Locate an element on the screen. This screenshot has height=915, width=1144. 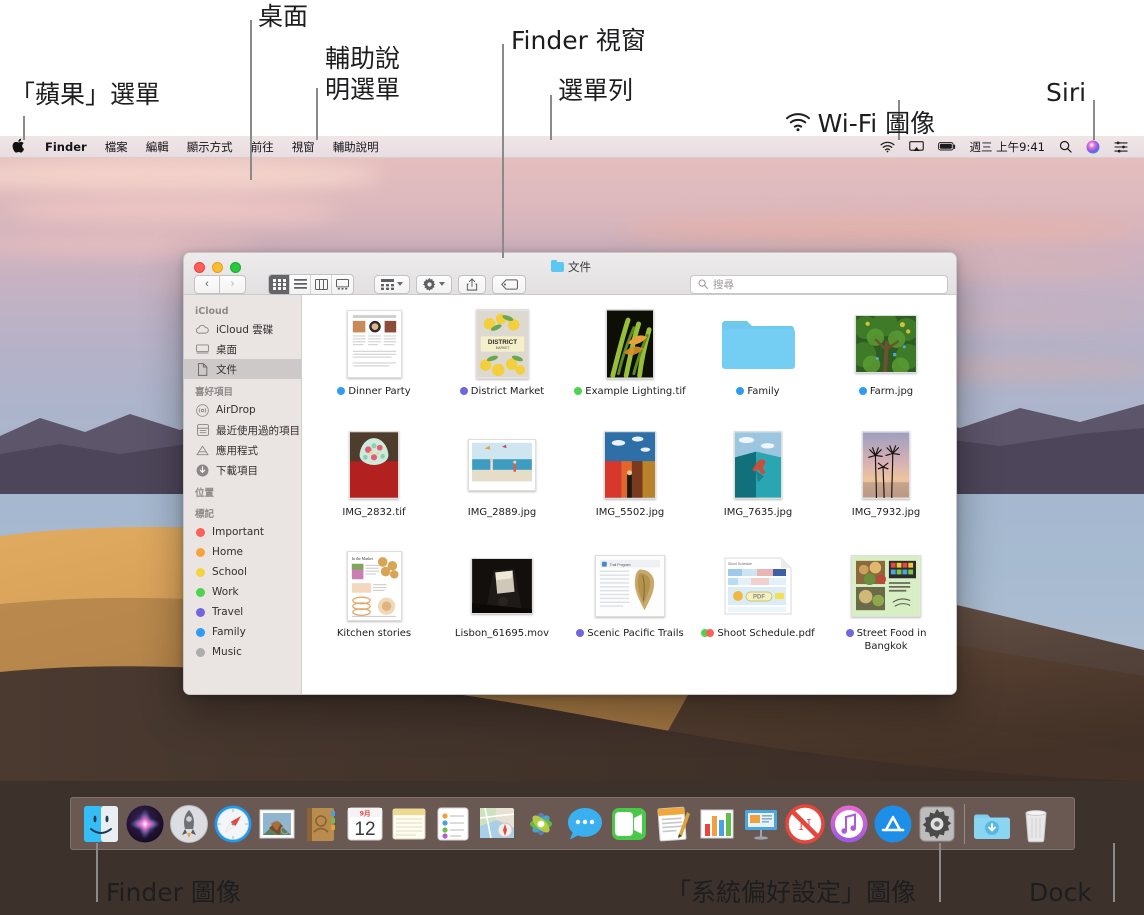
menu-item-edit: 編輯 is located at coordinates (157, 147).